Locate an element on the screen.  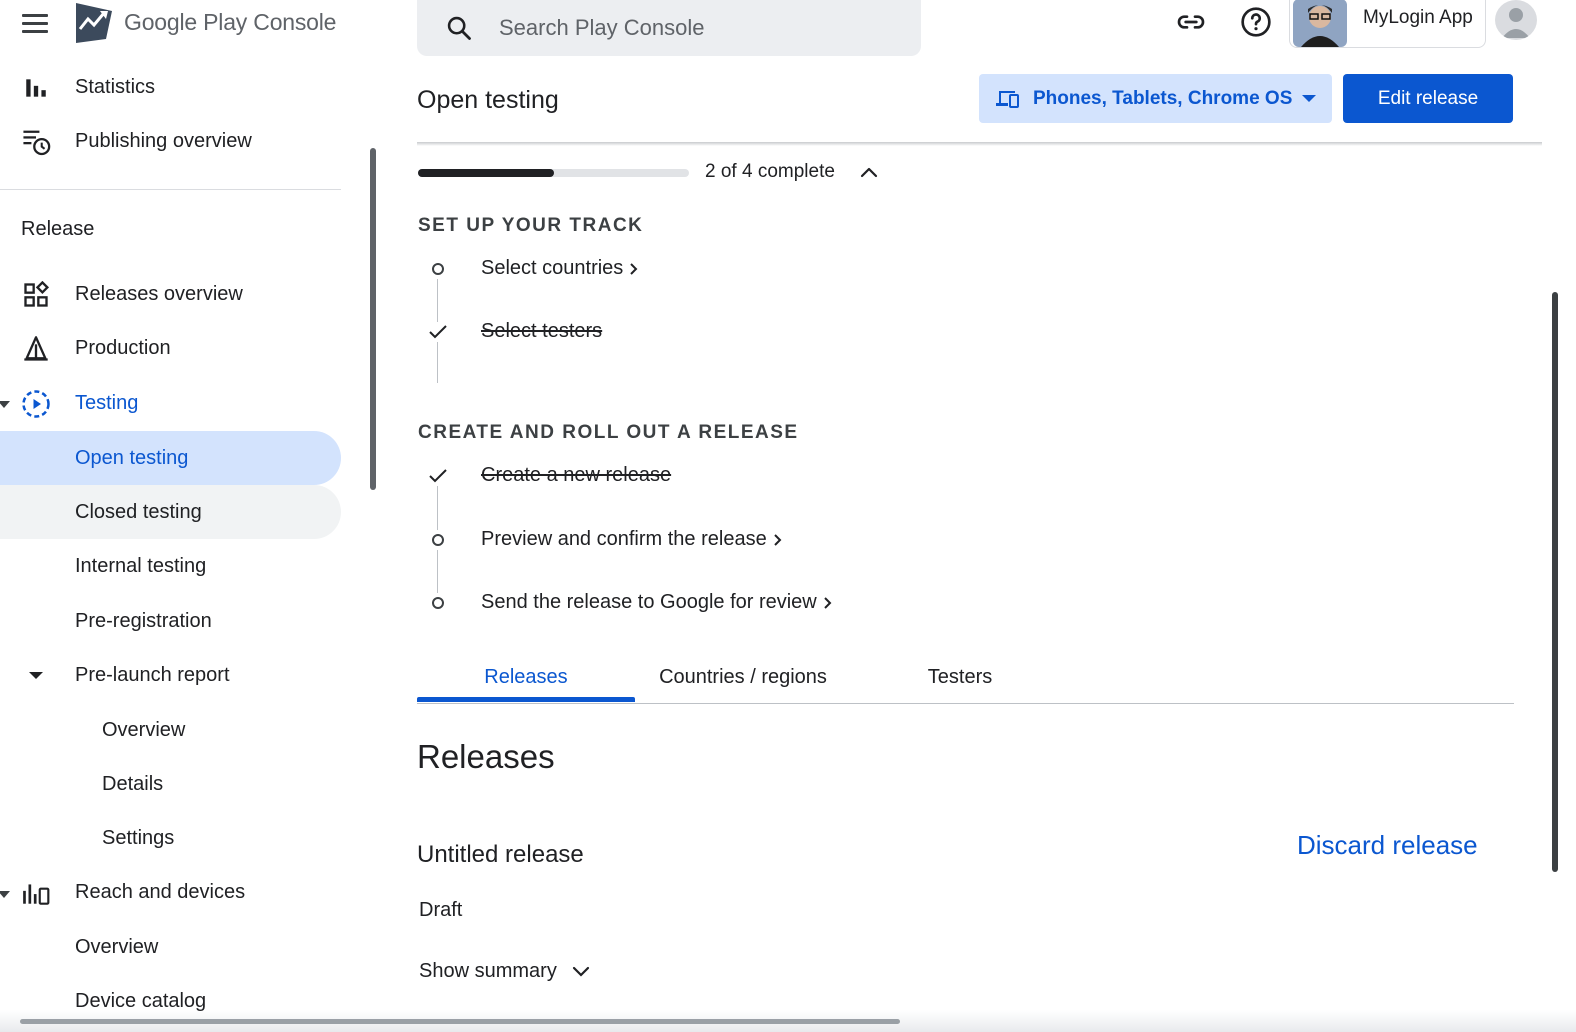
discard-release-link: Discard release is located at coordinates (1387, 845).